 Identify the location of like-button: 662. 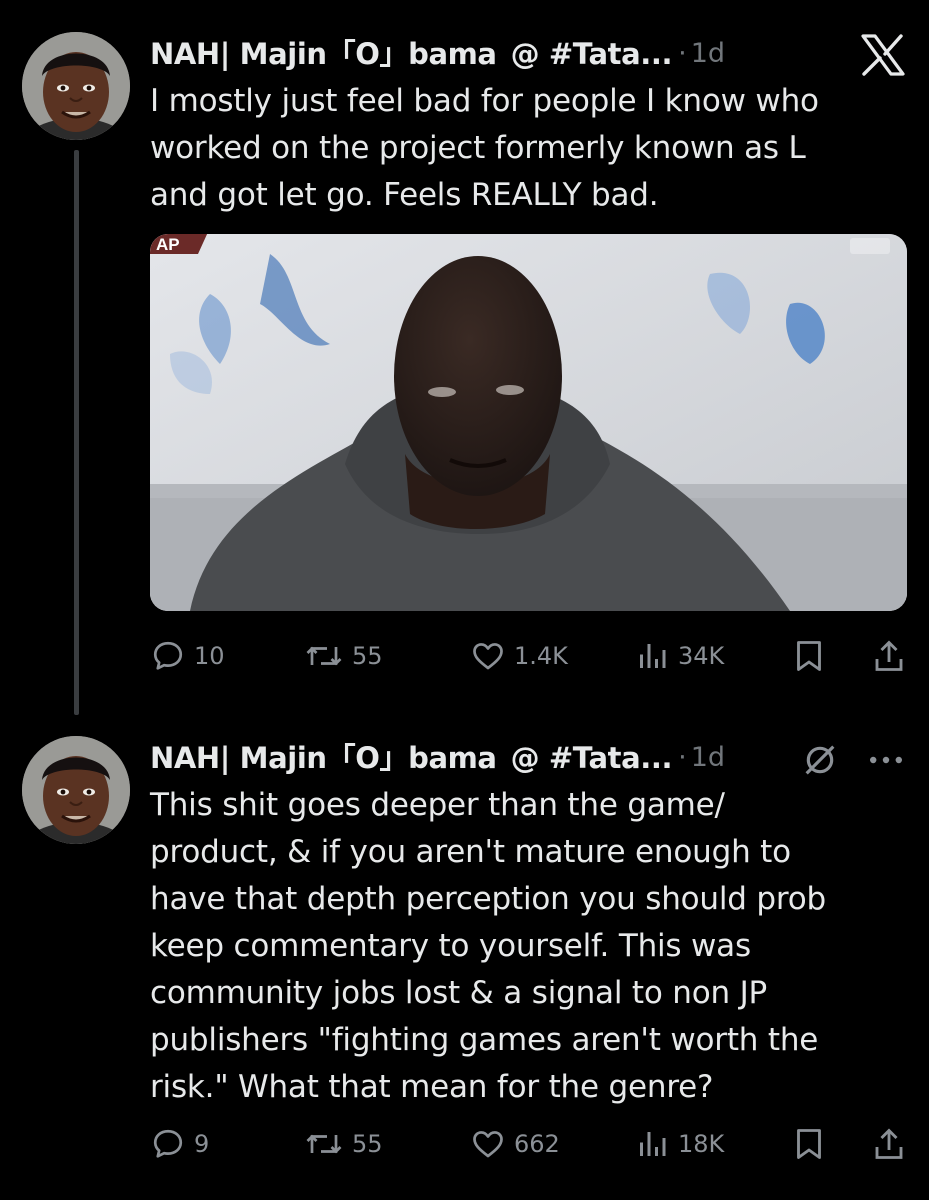
(515, 1144).